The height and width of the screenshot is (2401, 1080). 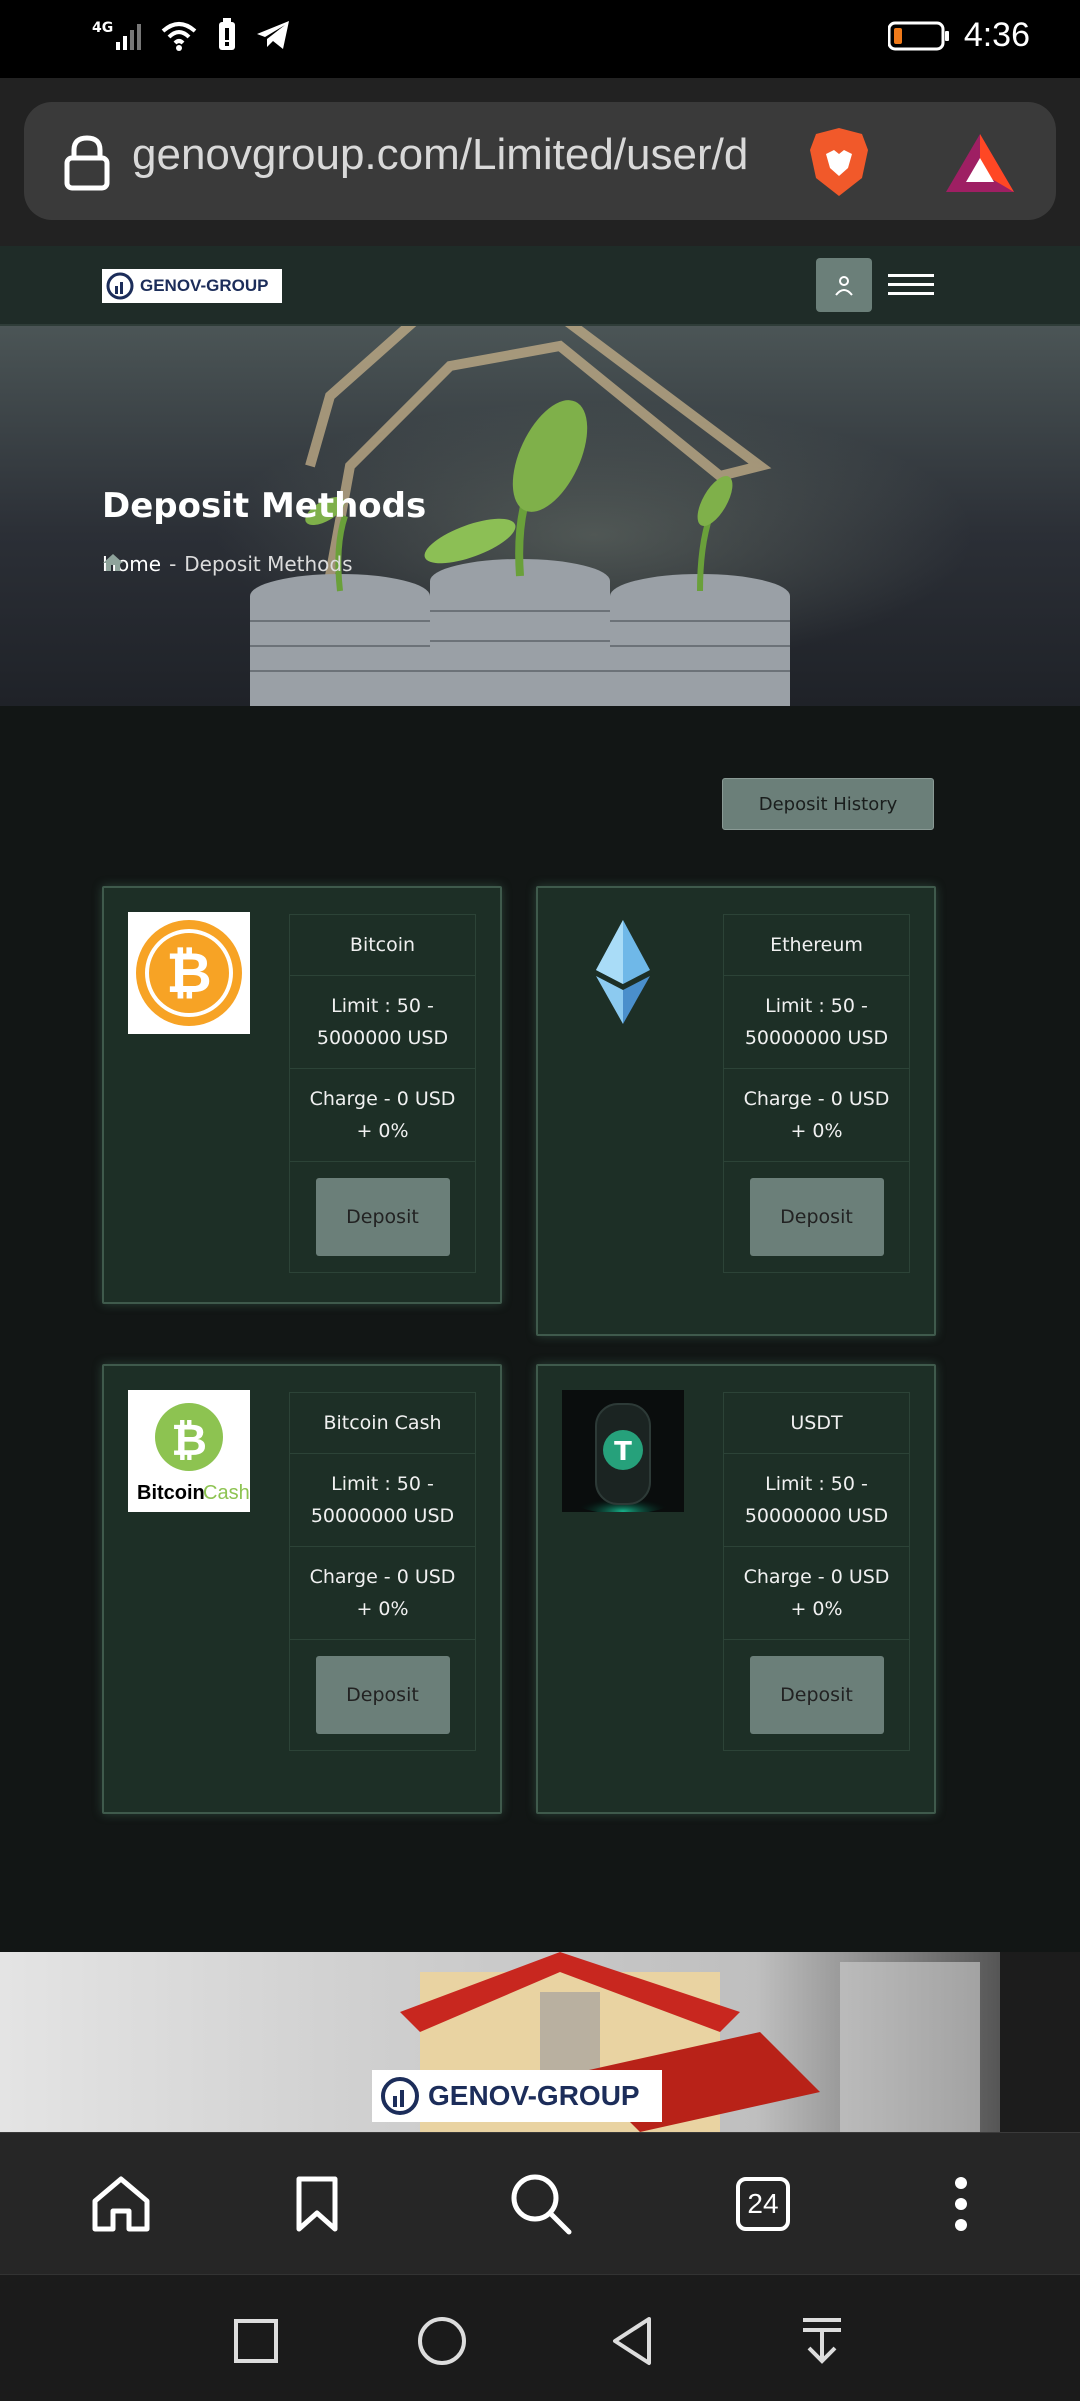 I want to click on bitcoin-cash-logo-text-a: Bitcoin, so click(x=171, y=1493).